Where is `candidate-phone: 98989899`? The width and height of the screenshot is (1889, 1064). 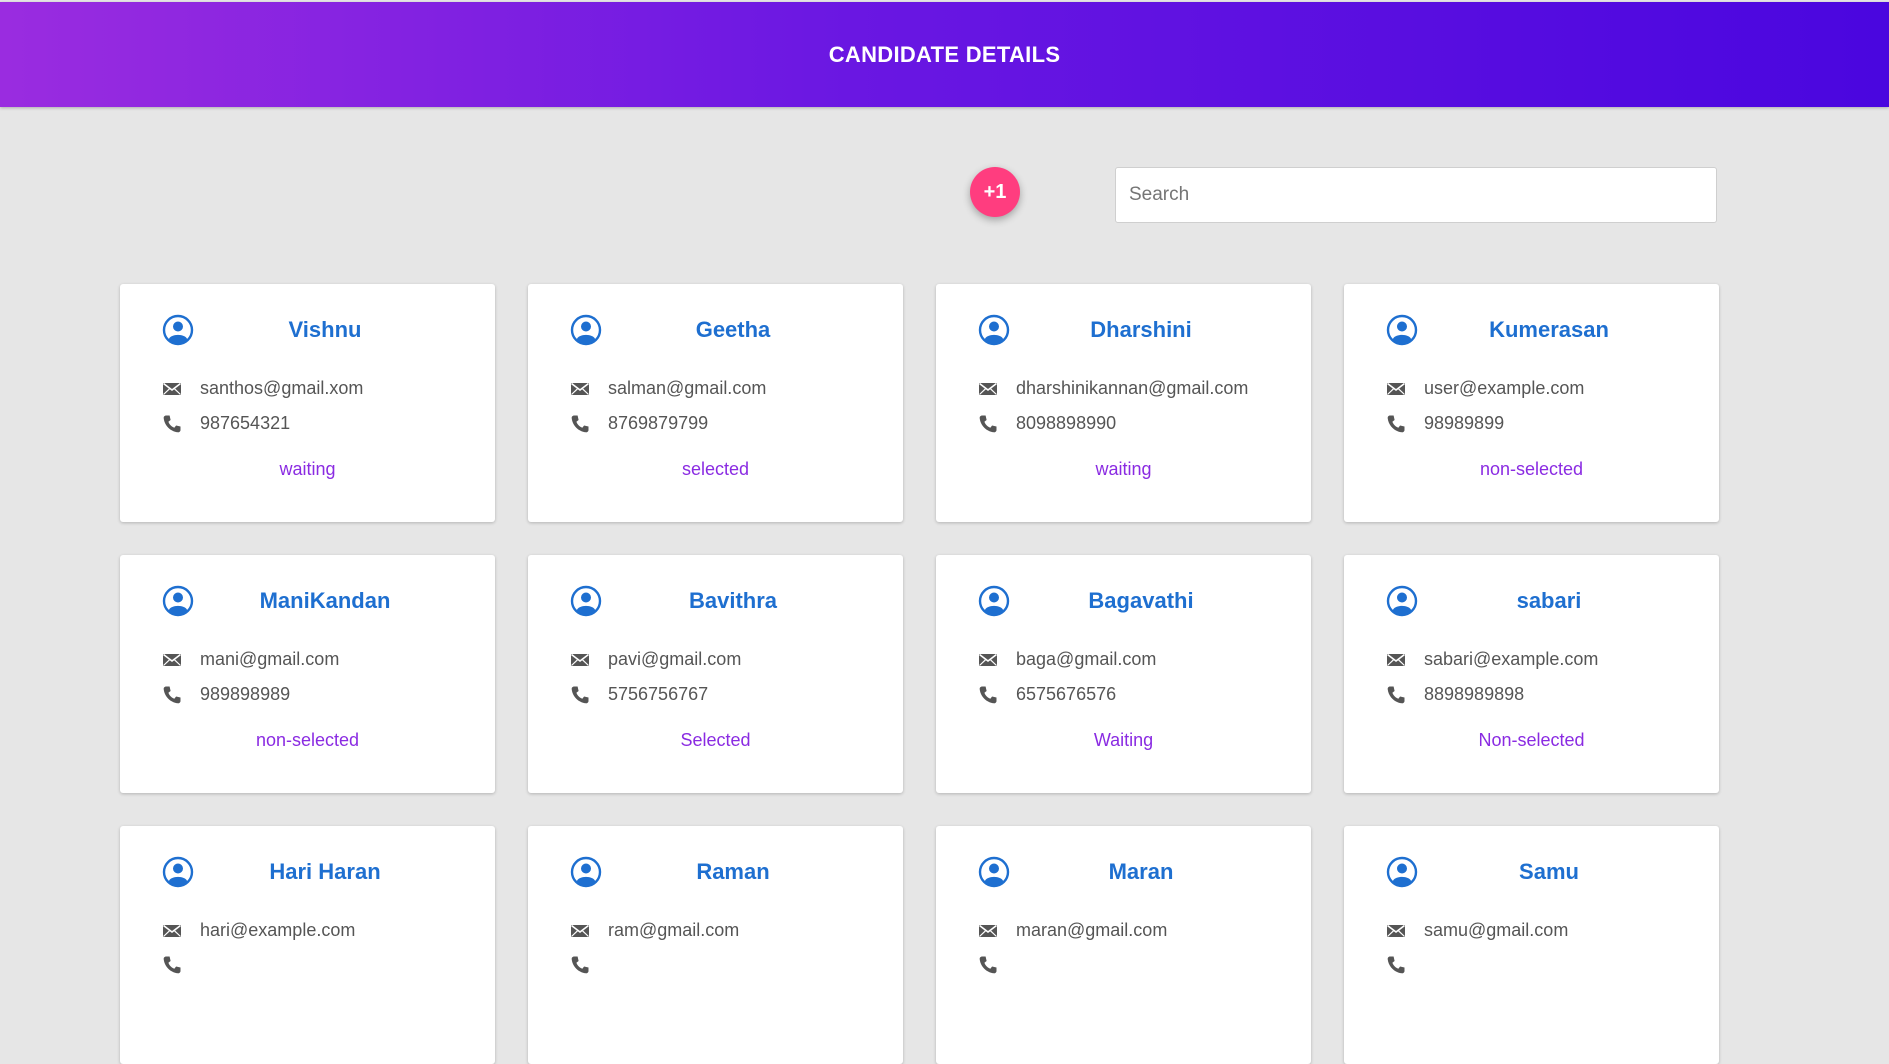
candidate-phone: 98989899 is located at coordinates (1464, 423).